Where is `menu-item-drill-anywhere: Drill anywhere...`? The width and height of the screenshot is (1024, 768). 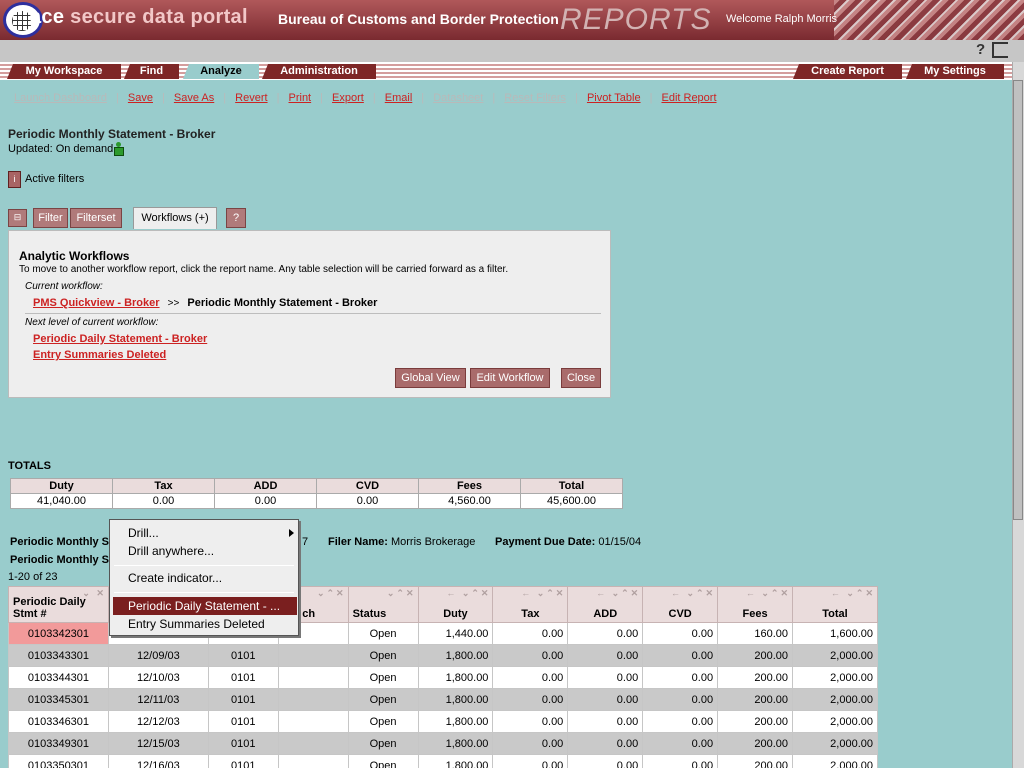
menu-item-drill-anywhere: Drill anywhere... is located at coordinates (205, 551).